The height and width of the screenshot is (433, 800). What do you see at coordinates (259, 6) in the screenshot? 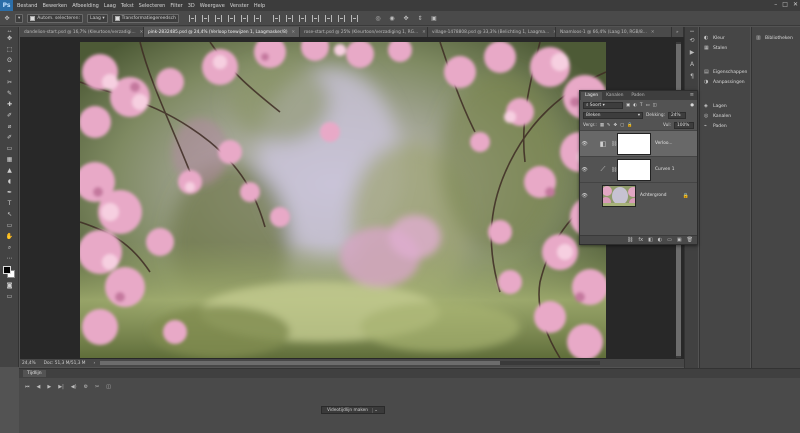
I see `menu-help: Help` at bounding box center [259, 6].